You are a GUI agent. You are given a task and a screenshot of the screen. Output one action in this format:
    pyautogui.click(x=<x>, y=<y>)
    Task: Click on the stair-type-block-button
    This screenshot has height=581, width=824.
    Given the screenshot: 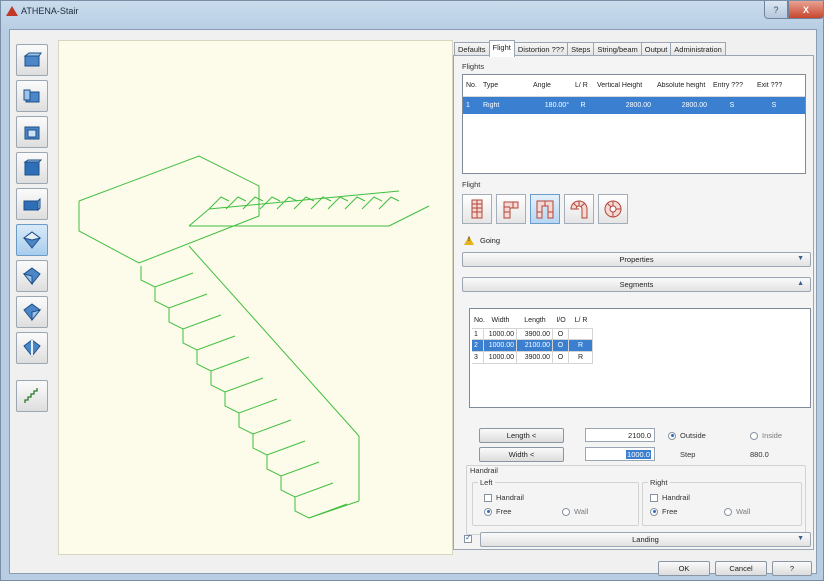 What is the action you would take?
    pyautogui.click(x=32, y=168)
    